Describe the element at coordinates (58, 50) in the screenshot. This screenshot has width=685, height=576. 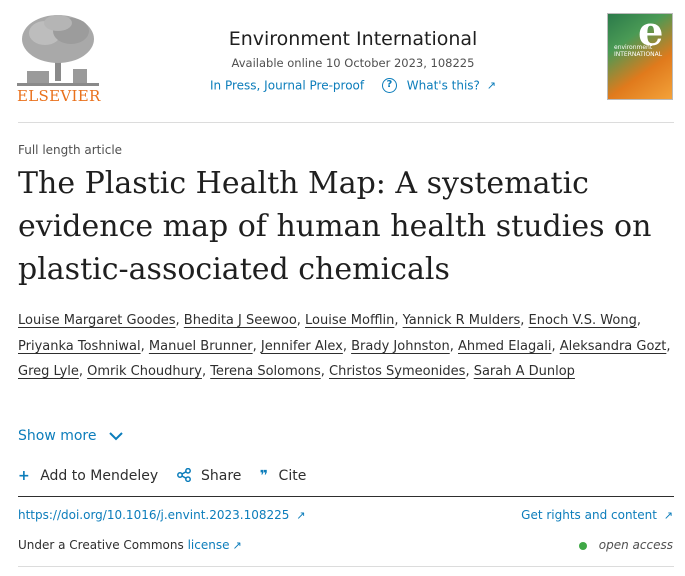
I see `tree-logo-icon` at that location.